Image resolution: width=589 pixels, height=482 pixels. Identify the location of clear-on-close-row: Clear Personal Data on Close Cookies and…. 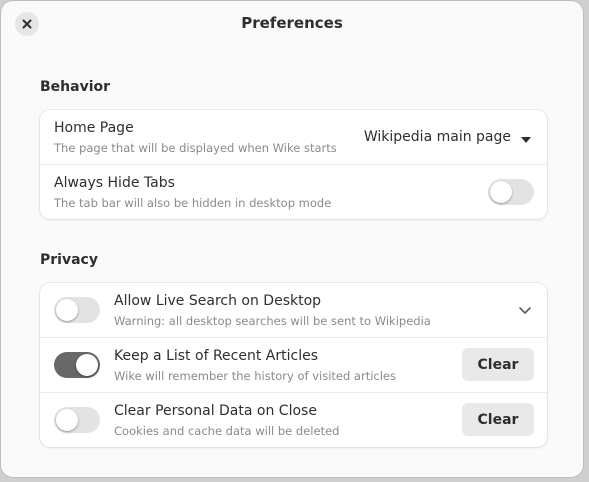
(293, 419).